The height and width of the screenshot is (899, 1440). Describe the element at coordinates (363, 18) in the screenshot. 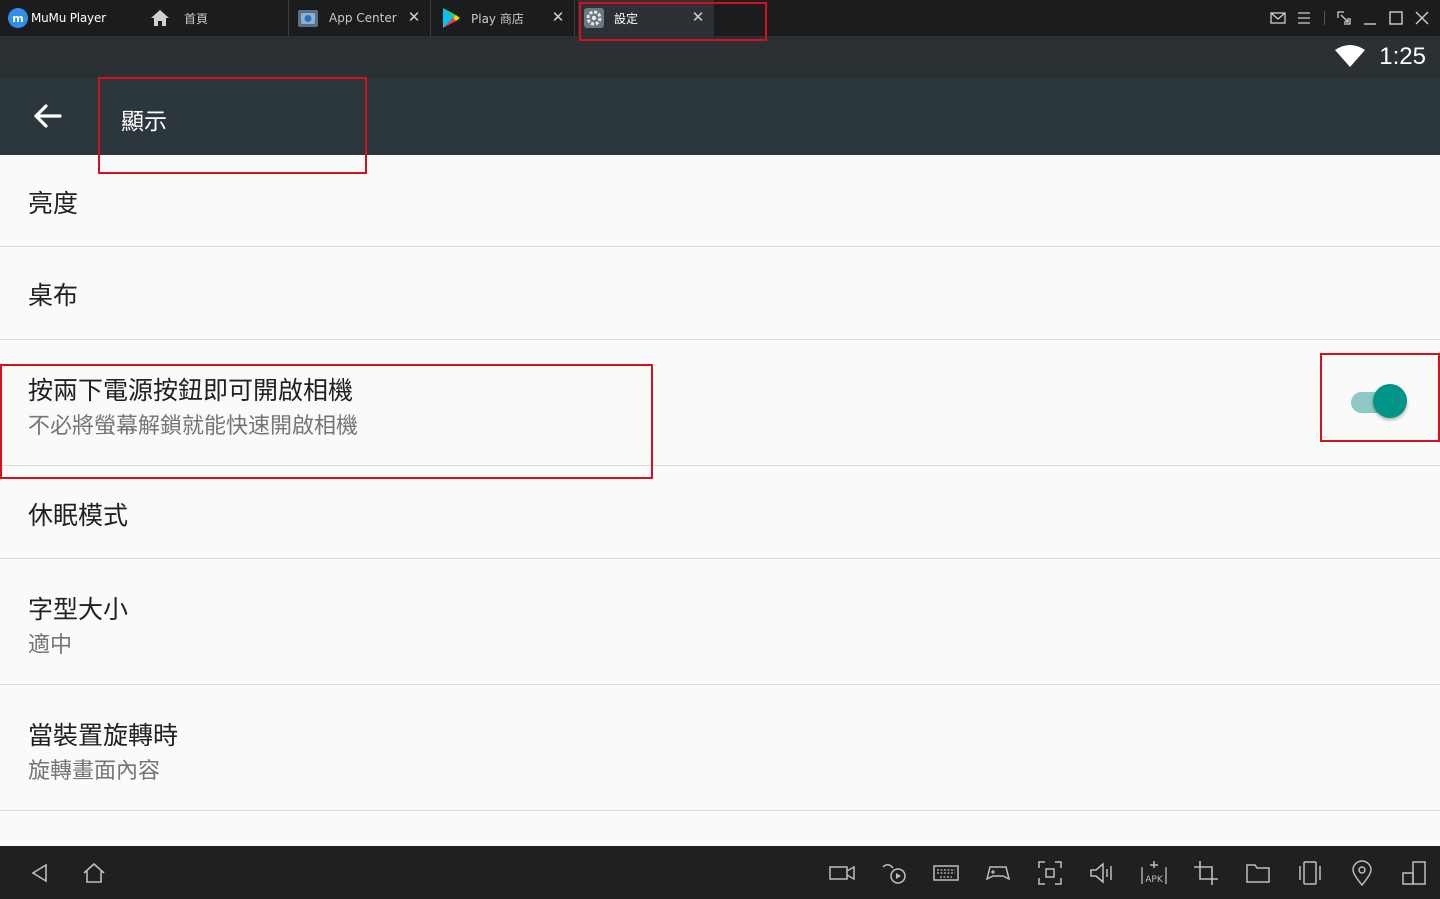

I see `tab-label: App Center` at that location.